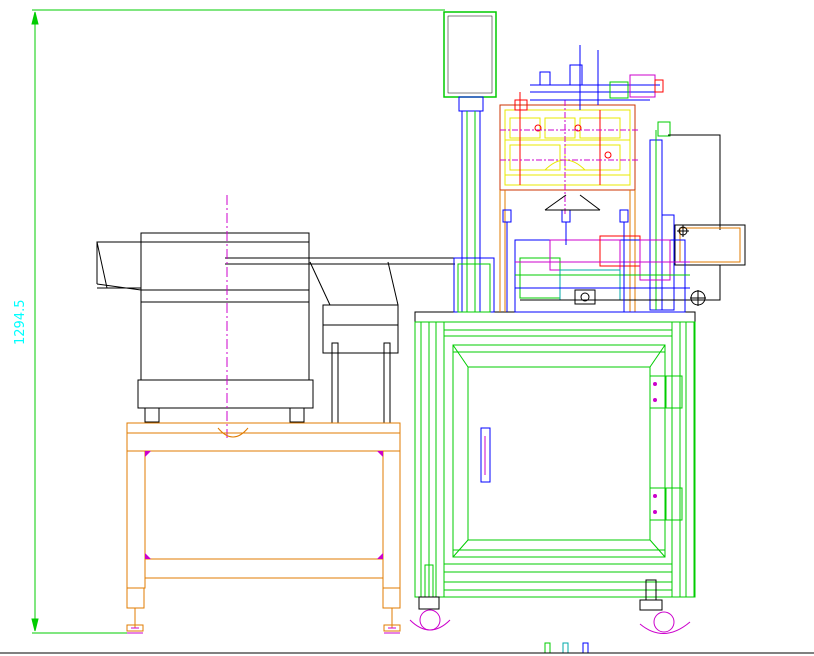  I want to click on height-dimension-label: 1294.5, so click(20, 323).